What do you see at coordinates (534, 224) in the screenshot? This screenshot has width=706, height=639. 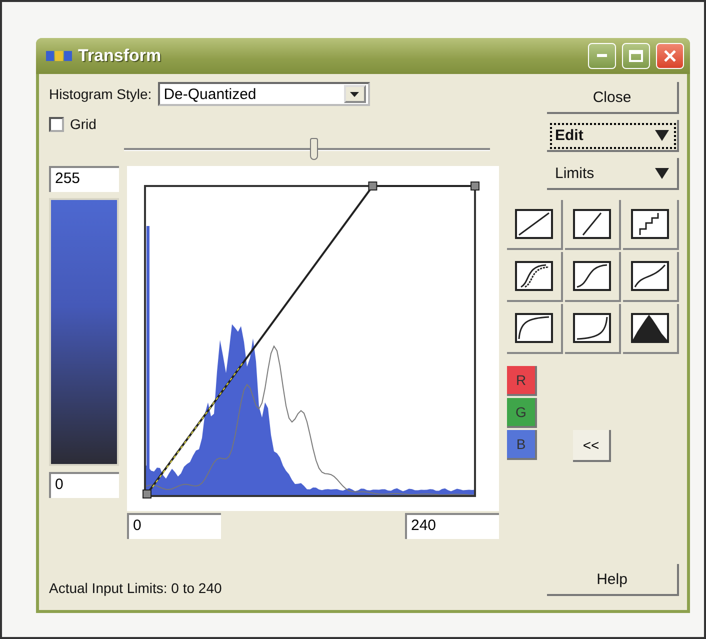 I see `linear-curve-icon` at bounding box center [534, 224].